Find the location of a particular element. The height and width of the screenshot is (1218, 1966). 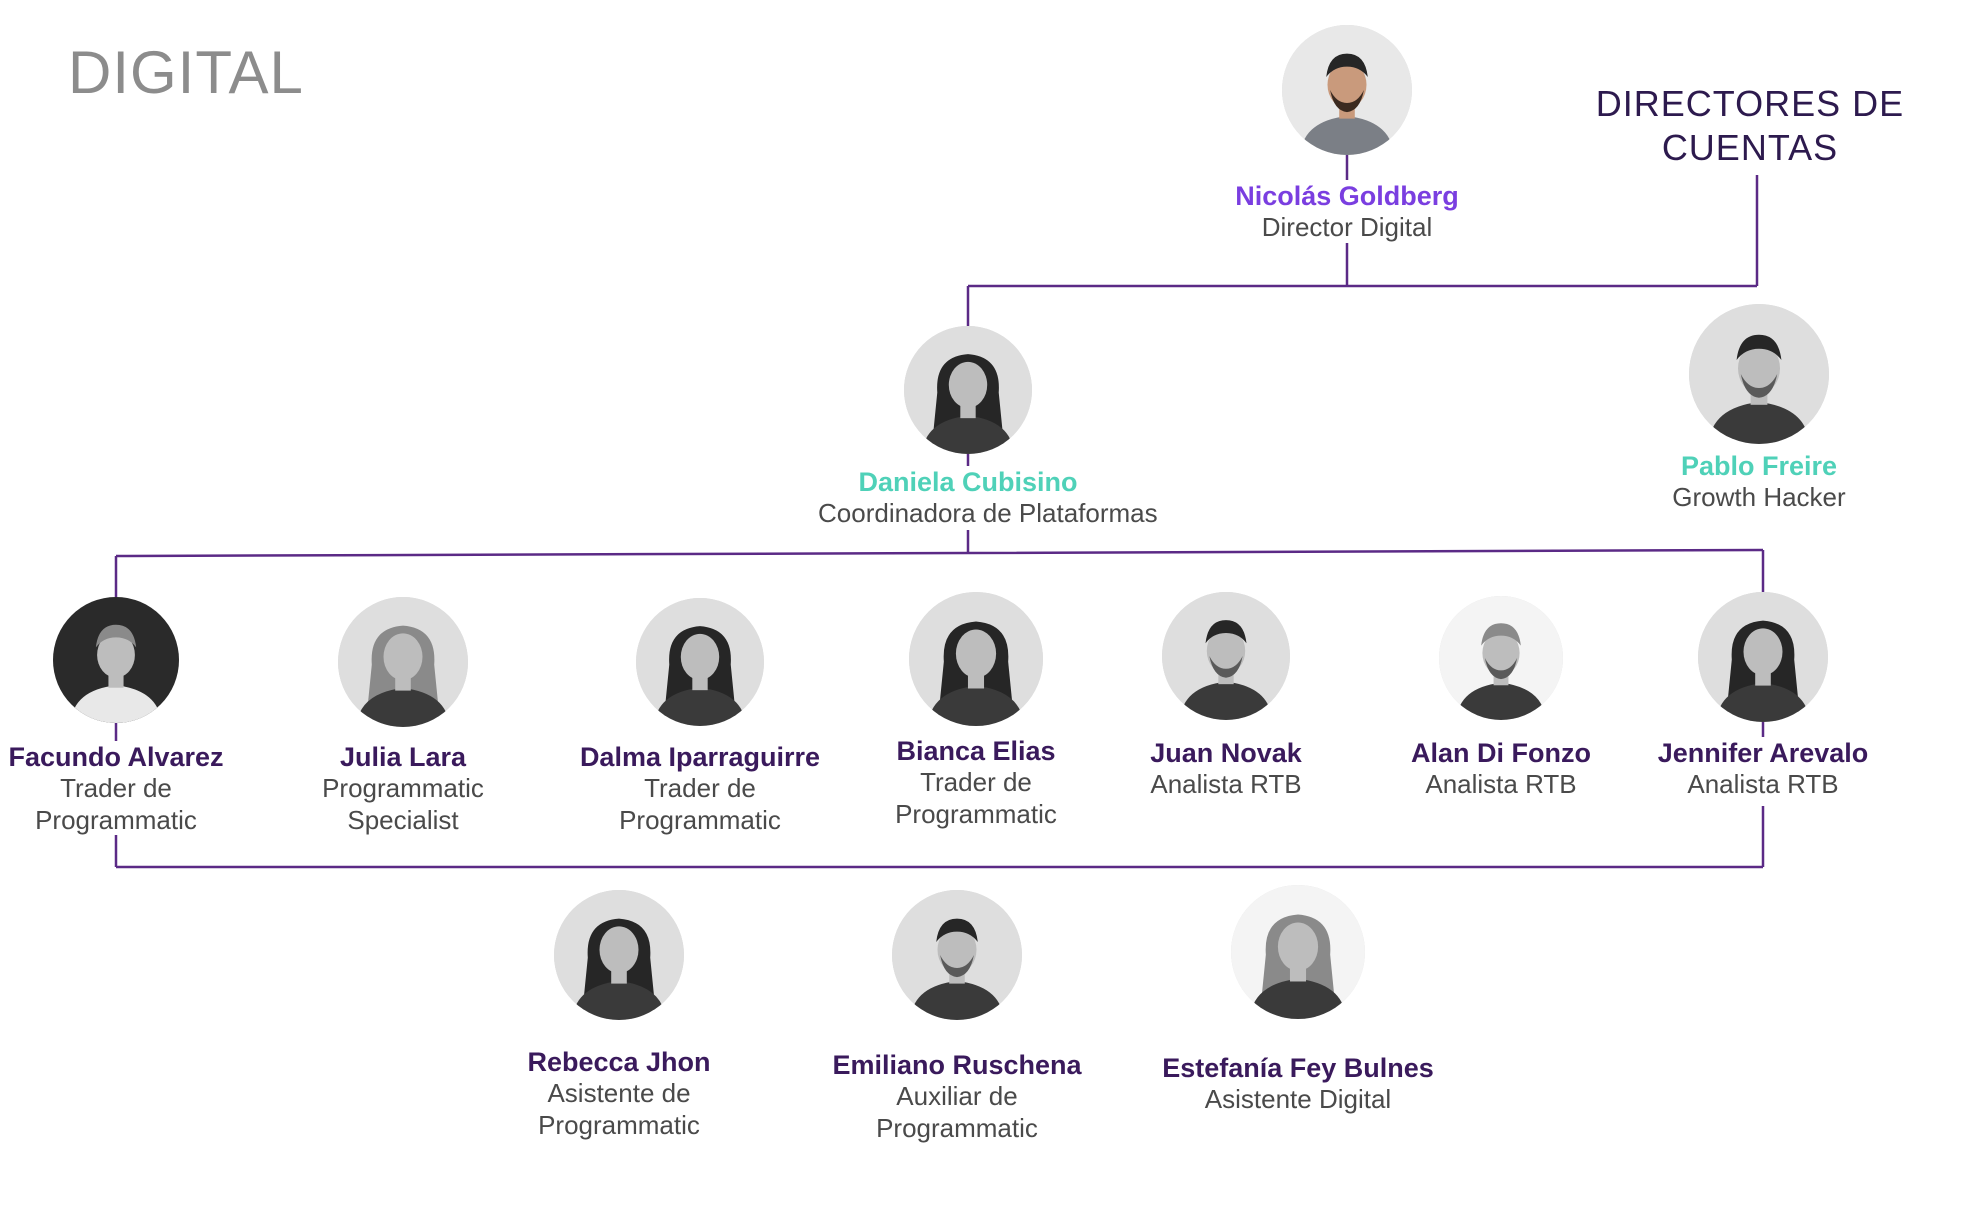

person-role: Auxiliar de Programmatic is located at coordinates (957, 1112).